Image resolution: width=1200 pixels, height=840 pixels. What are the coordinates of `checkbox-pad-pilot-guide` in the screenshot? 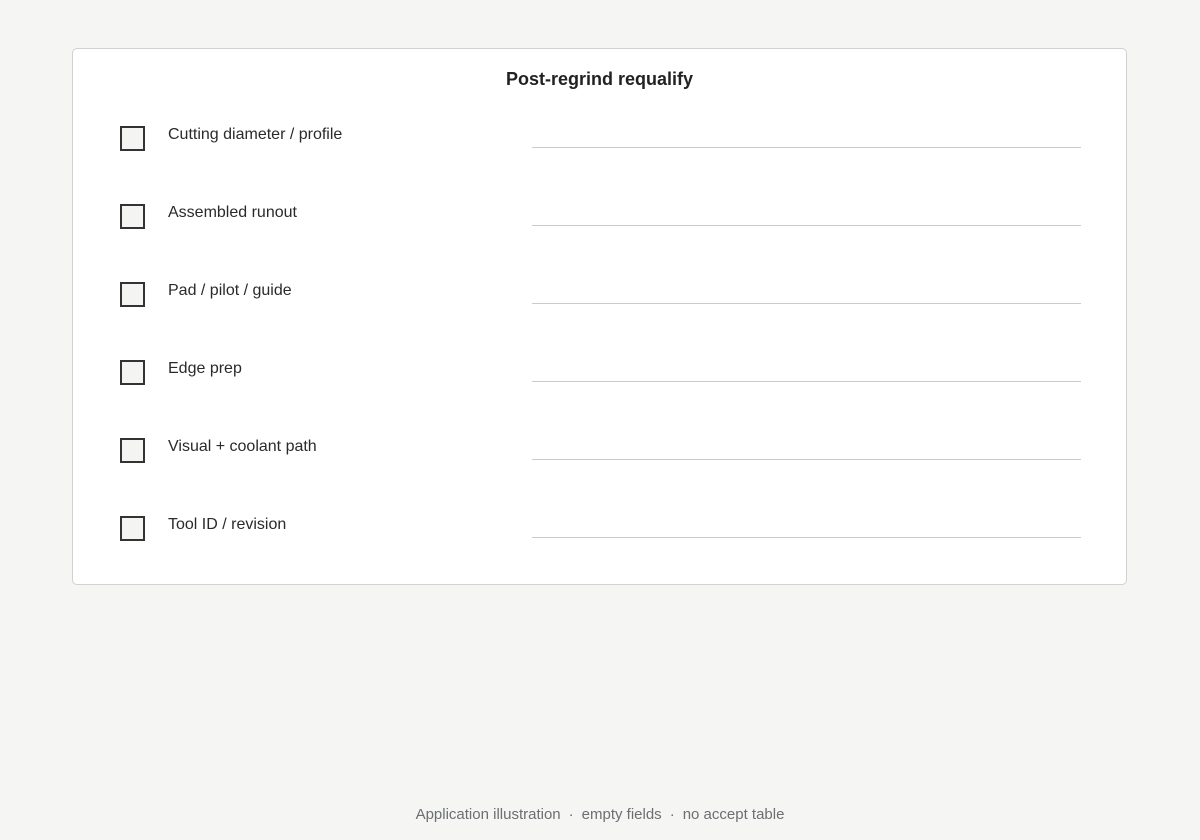 It's located at (132, 294).